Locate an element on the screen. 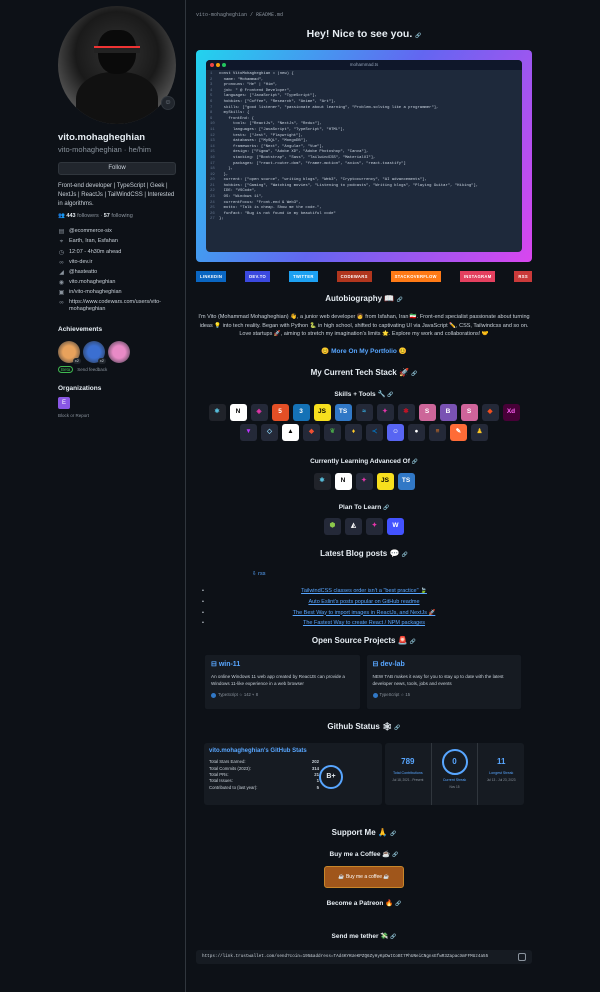  send-feedback-link: Send feedback is located at coordinates (92, 369).